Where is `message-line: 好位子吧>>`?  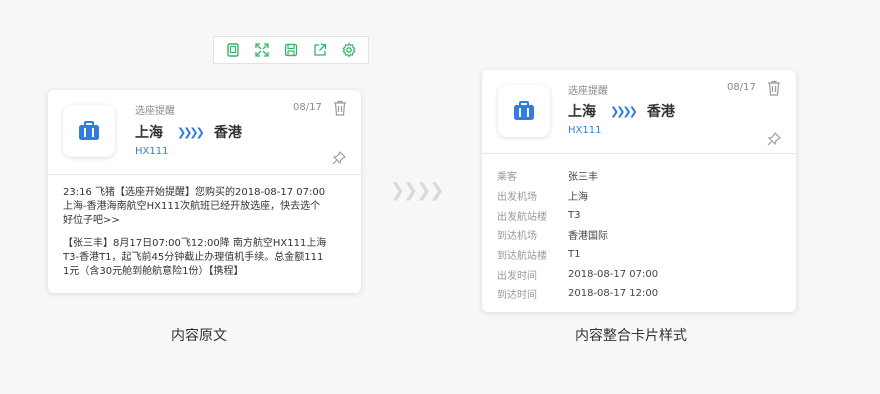 message-line: 好位子吧>> is located at coordinates (91, 220).